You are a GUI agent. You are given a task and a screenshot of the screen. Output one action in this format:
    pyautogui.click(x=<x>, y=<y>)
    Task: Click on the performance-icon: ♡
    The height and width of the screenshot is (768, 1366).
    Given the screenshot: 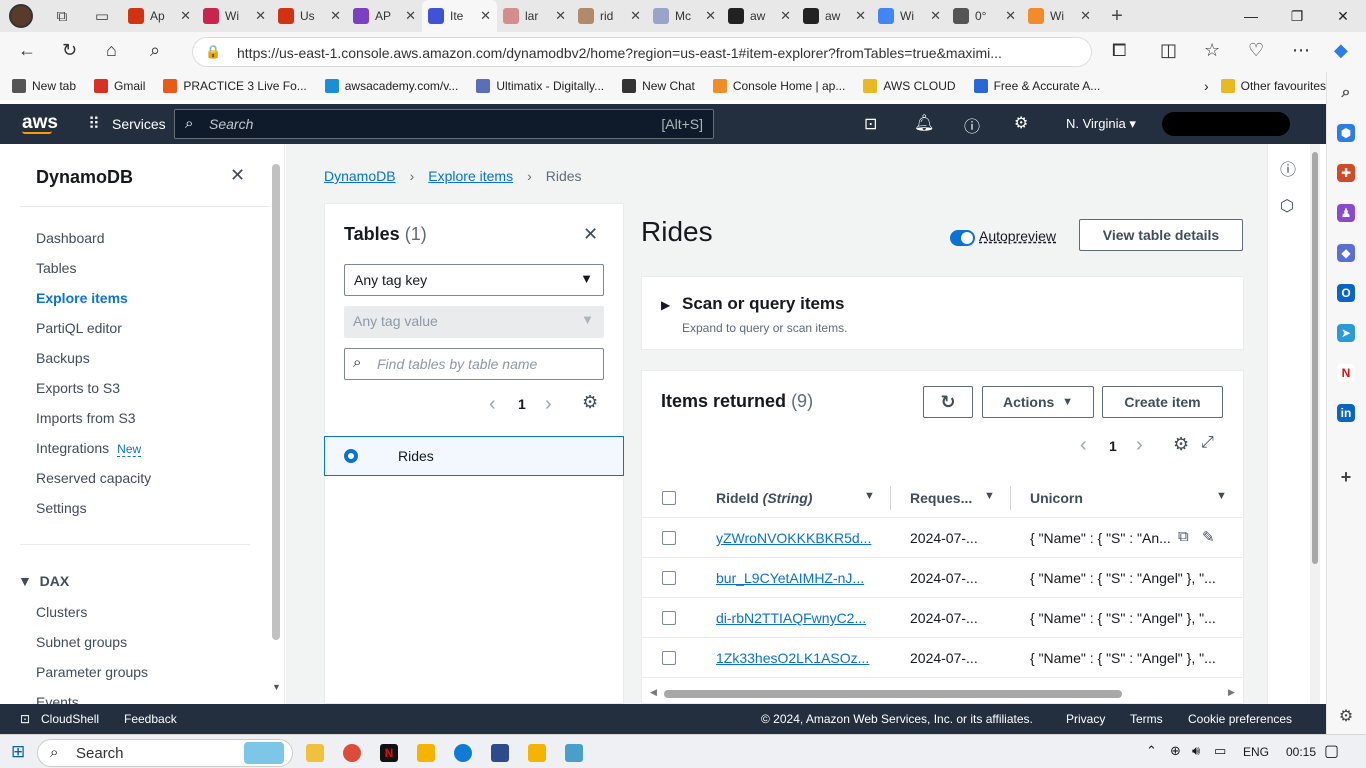 What is the action you would take?
    pyautogui.click(x=1256, y=50)
    